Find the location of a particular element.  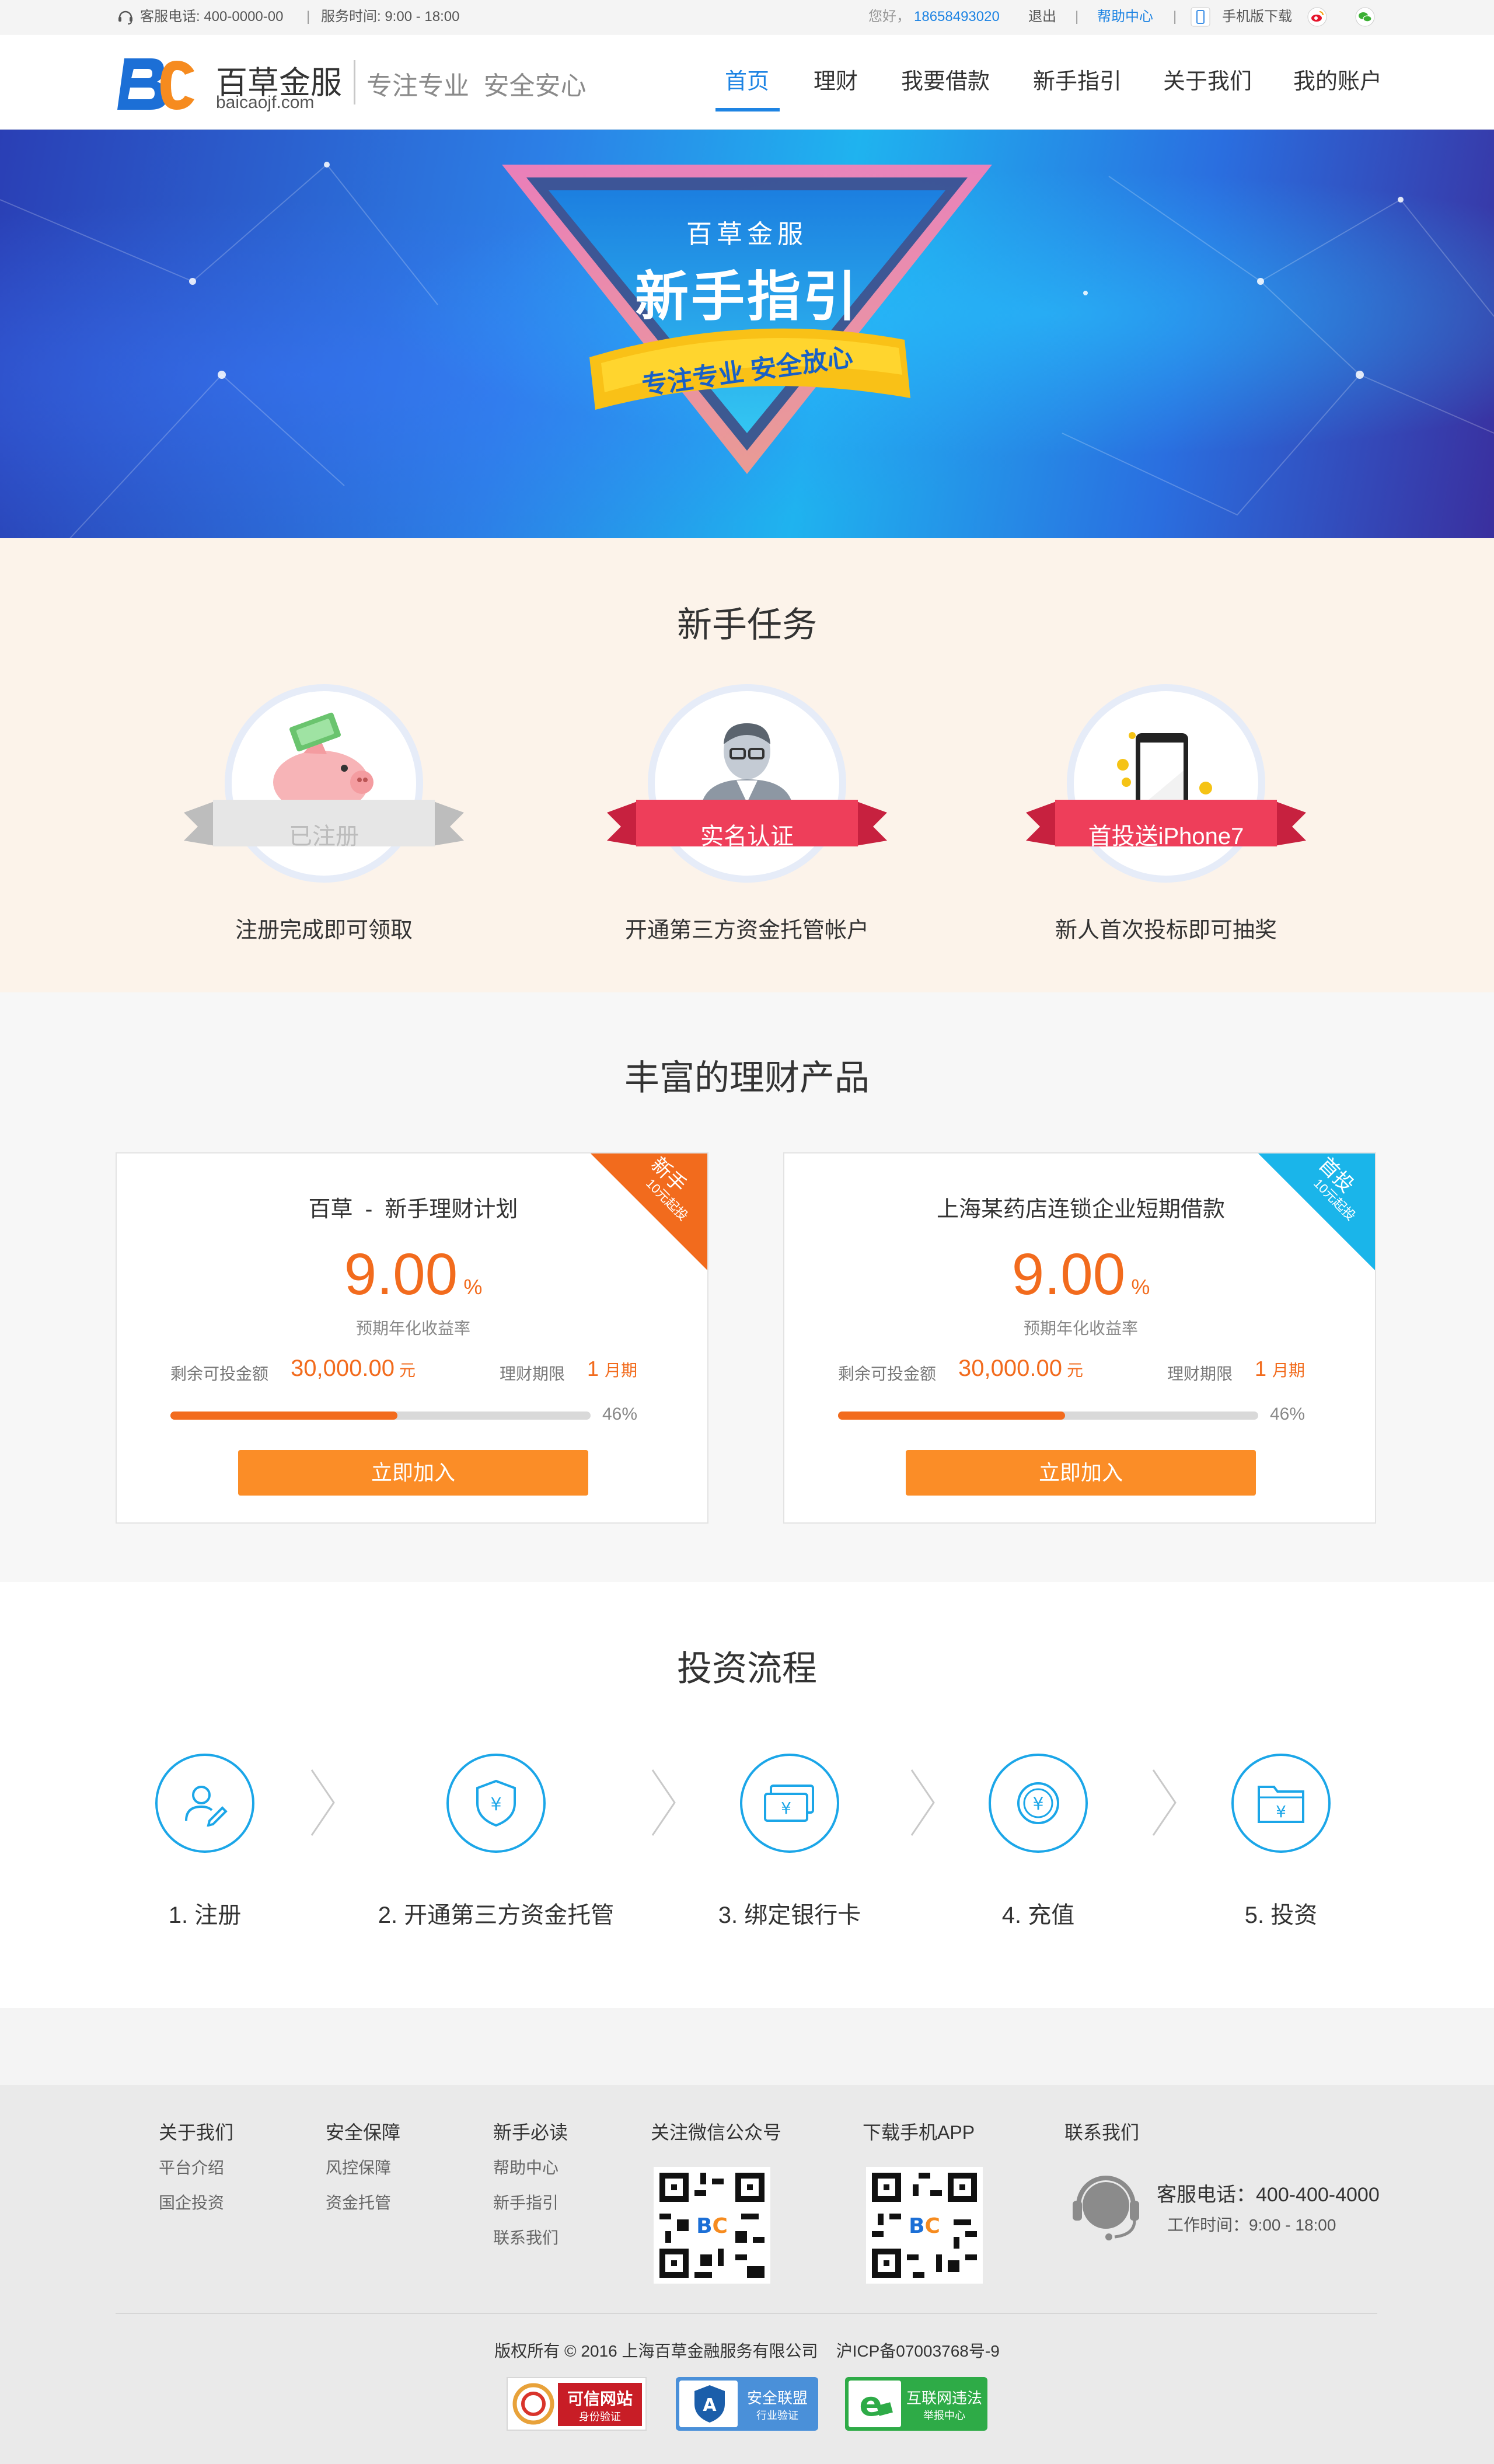

app-qr-title: 下载手机APP is located at coordinates (919, 2132).